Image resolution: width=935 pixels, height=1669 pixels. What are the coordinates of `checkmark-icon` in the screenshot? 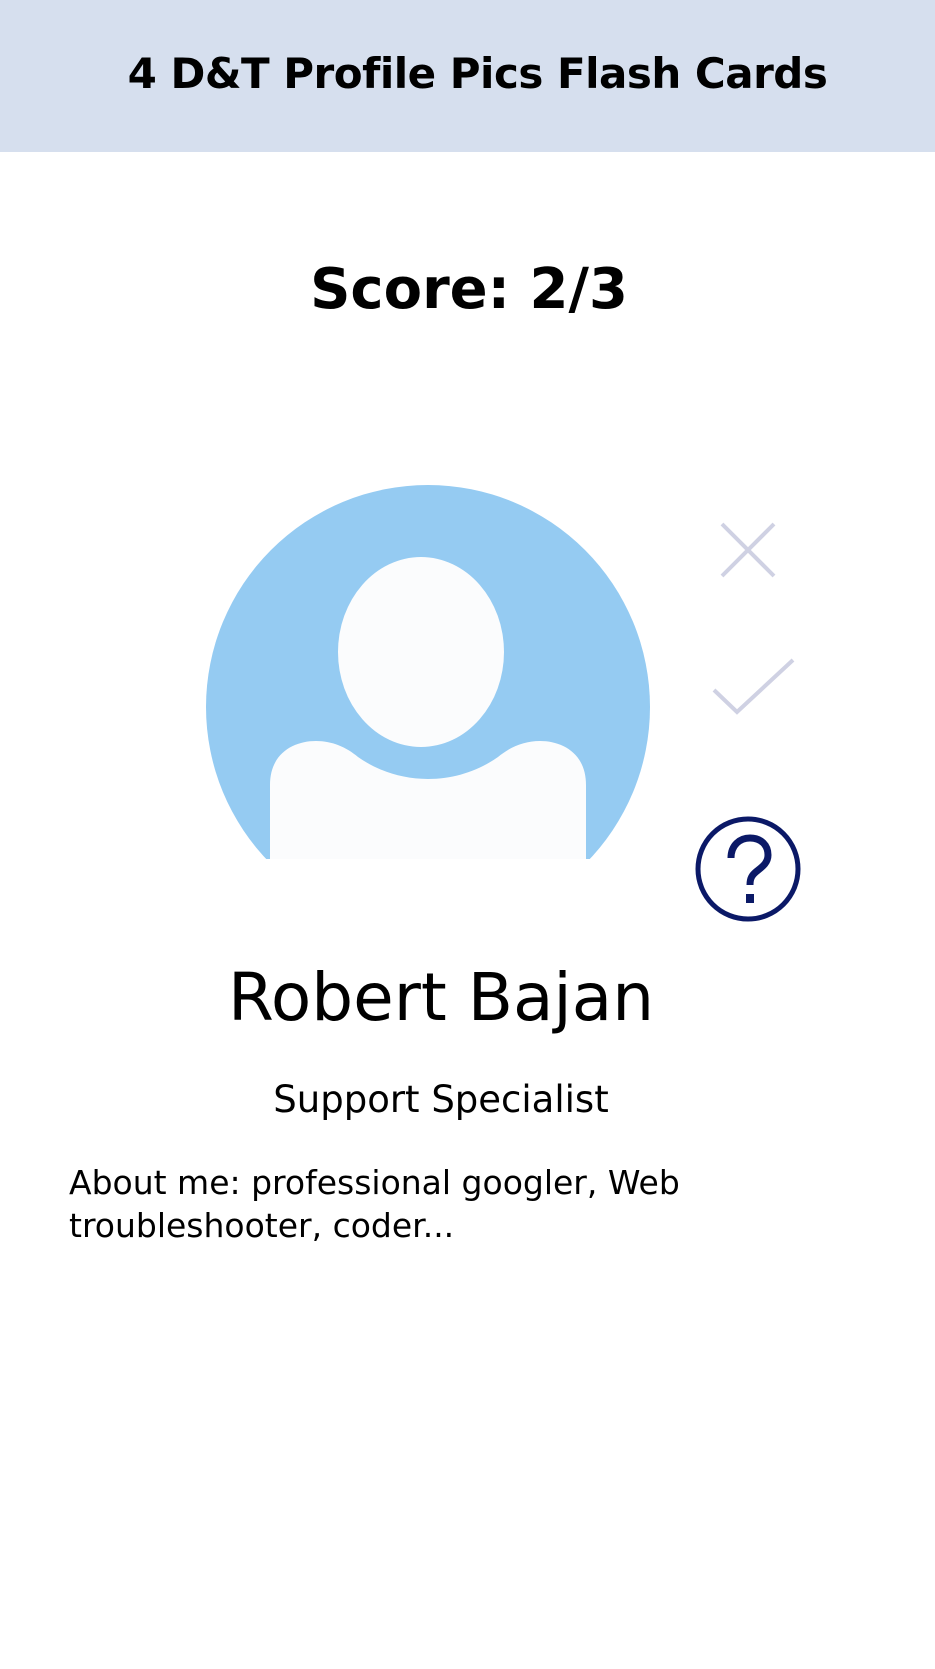 It's located at (753, 687).